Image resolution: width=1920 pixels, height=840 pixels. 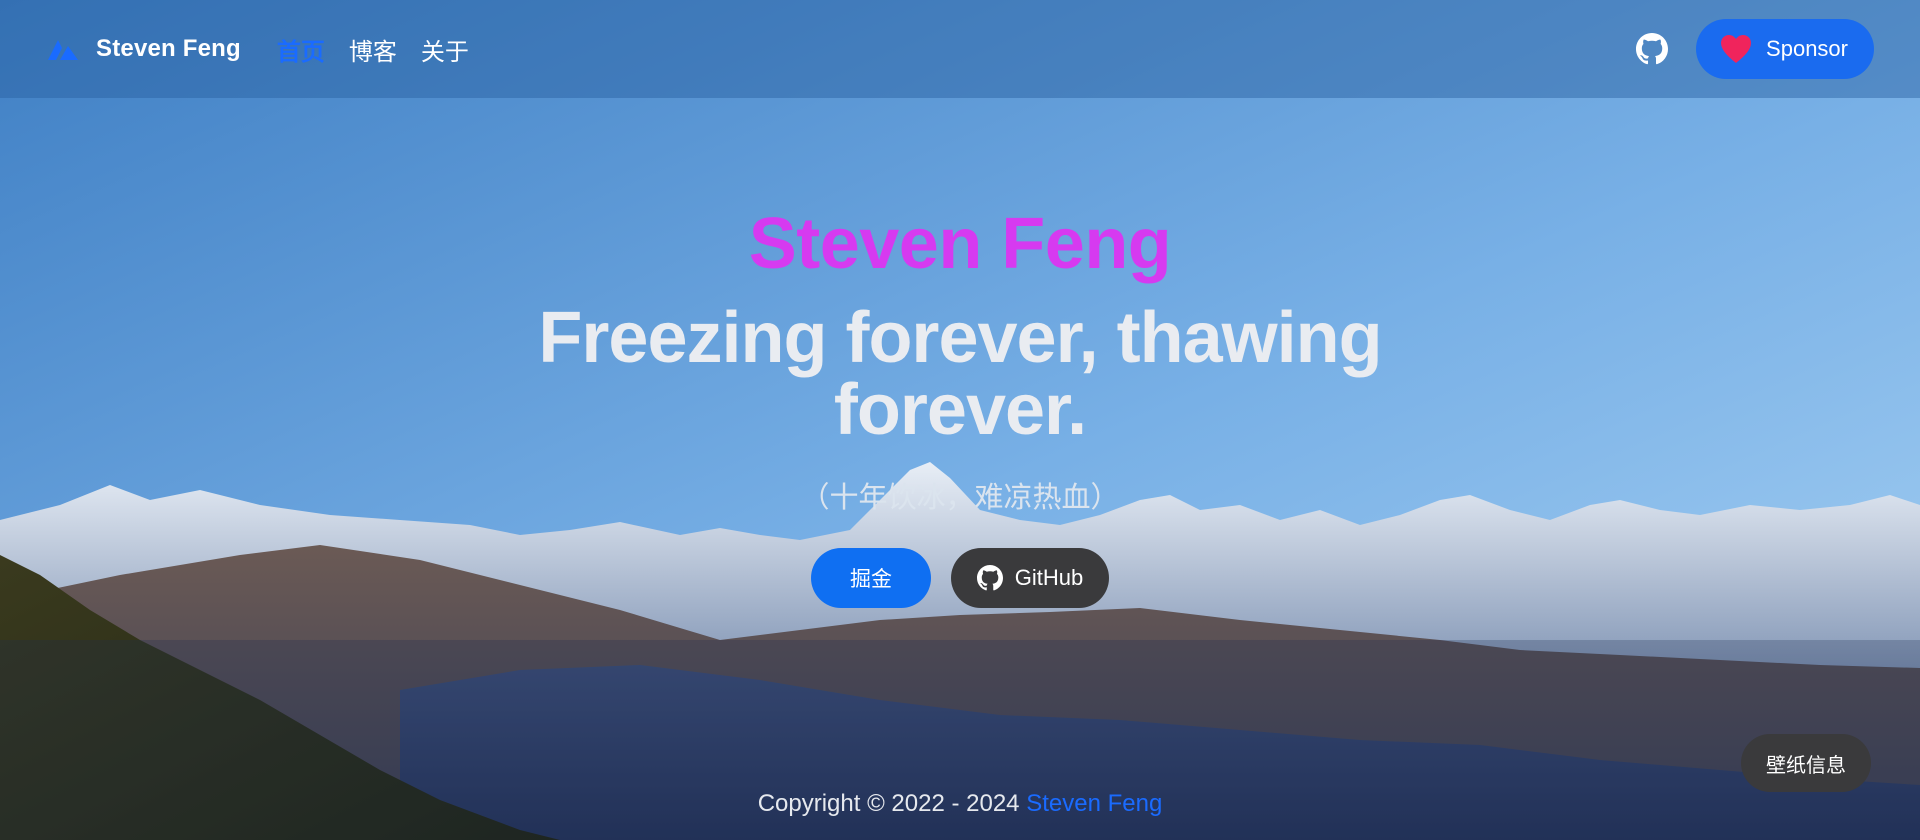 I want to click on sponsor-label: Sponsor, so click(x=1807, y=48).